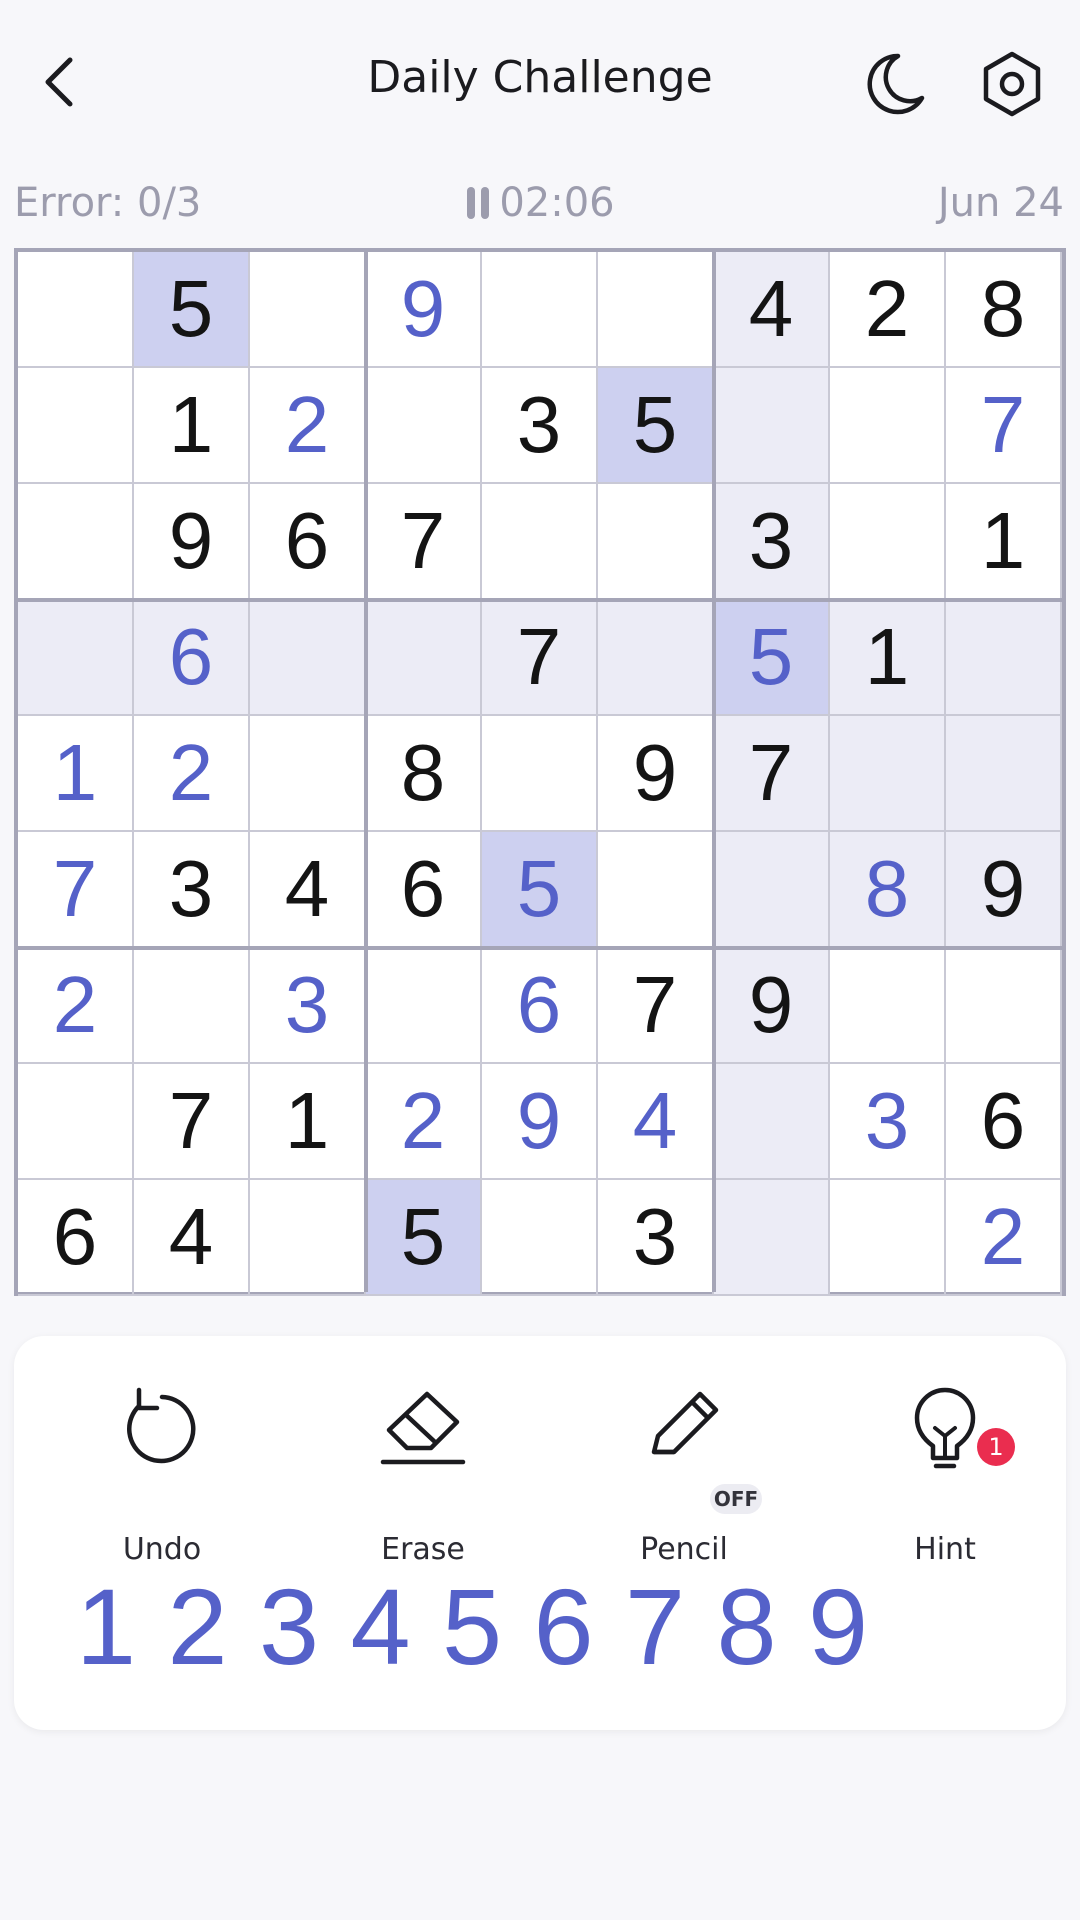  Describe the element at coordinates (945, 1475) in the screenshot. I see `hint-button: 1 Hint` at that location.